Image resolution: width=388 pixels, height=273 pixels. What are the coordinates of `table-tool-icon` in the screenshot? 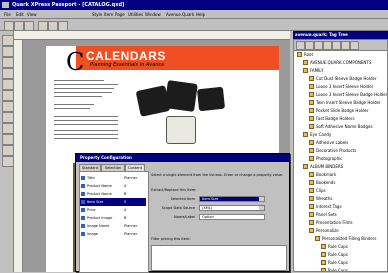 It's located at (8, 161).